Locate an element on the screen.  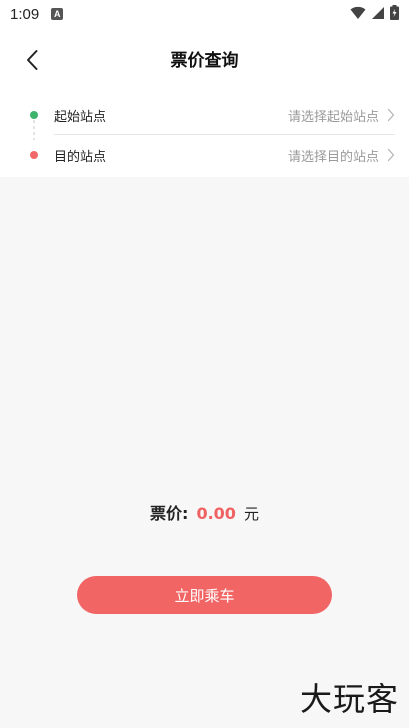
start-station-placeholder: 请选择起始站点 is located at coordinates (333, 117).